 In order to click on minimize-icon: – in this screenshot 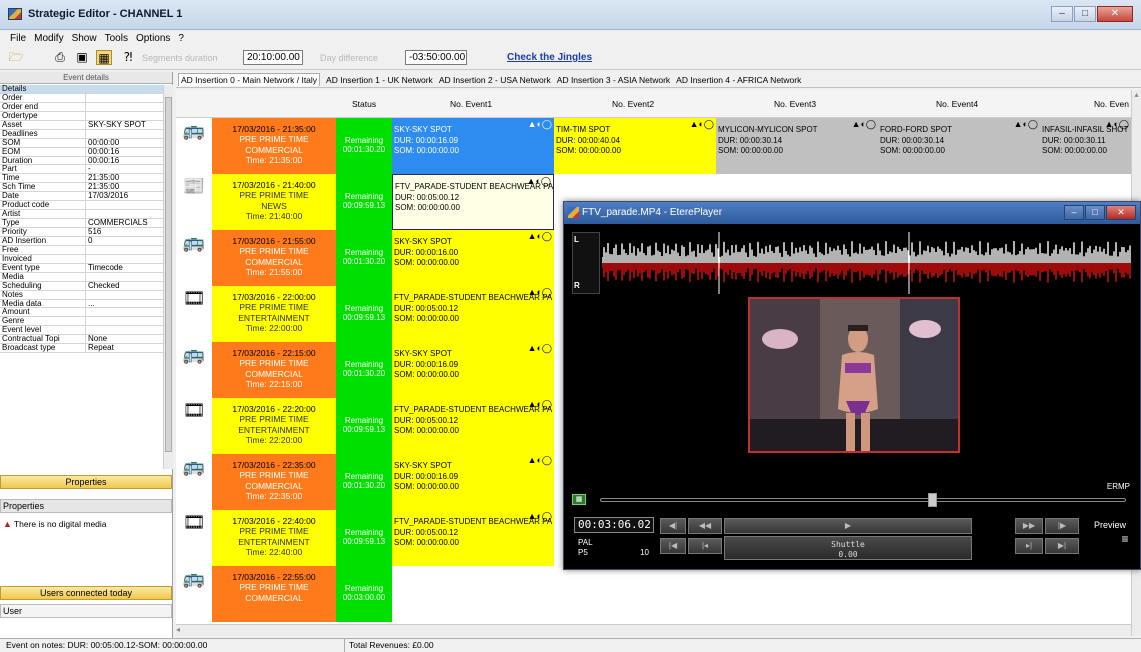, I will do `click(1062, 14)`.